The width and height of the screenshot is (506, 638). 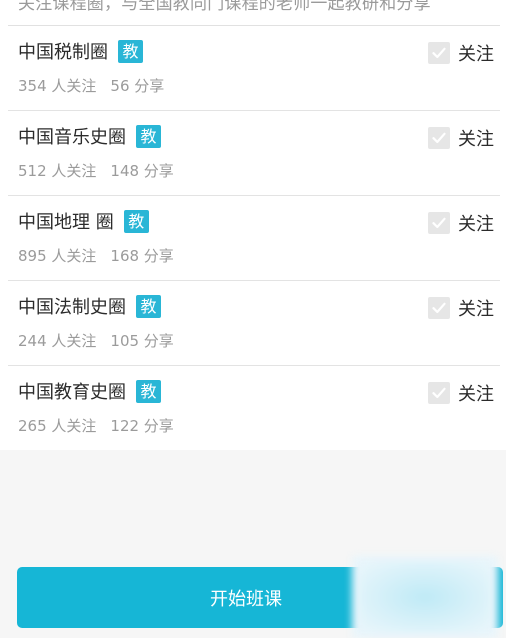 What do you see at coordinates (137, 86) in the screenshot?
I see `shares-count: 56 分享` at bounding box center [137, 86].